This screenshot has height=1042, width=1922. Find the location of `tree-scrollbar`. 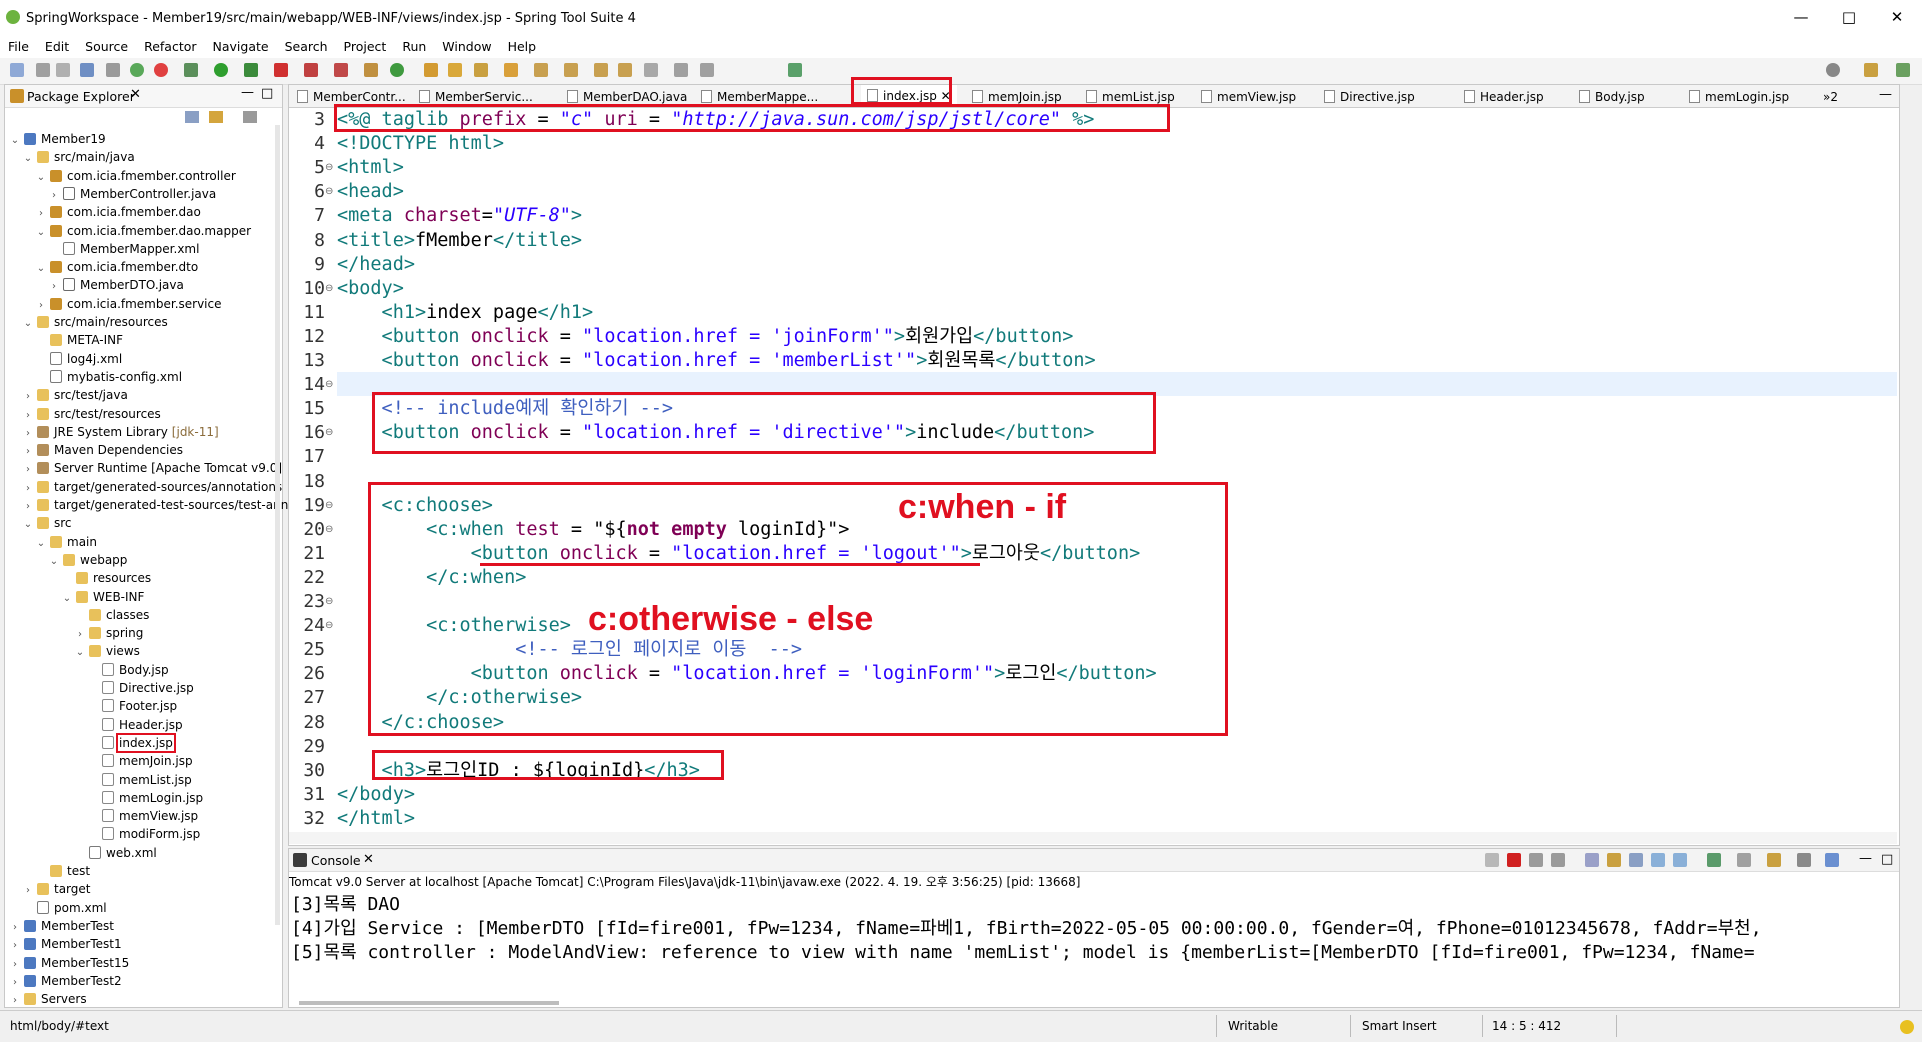

tree-scrollbar is located at coordinates (277, 525).